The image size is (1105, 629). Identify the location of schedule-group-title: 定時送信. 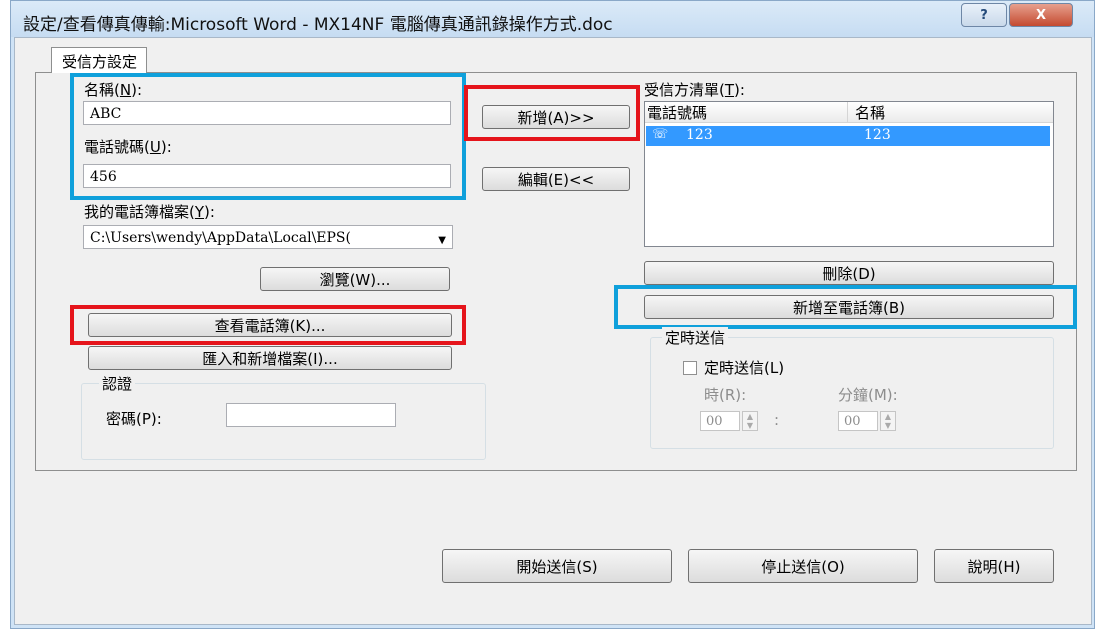
(695, 337).